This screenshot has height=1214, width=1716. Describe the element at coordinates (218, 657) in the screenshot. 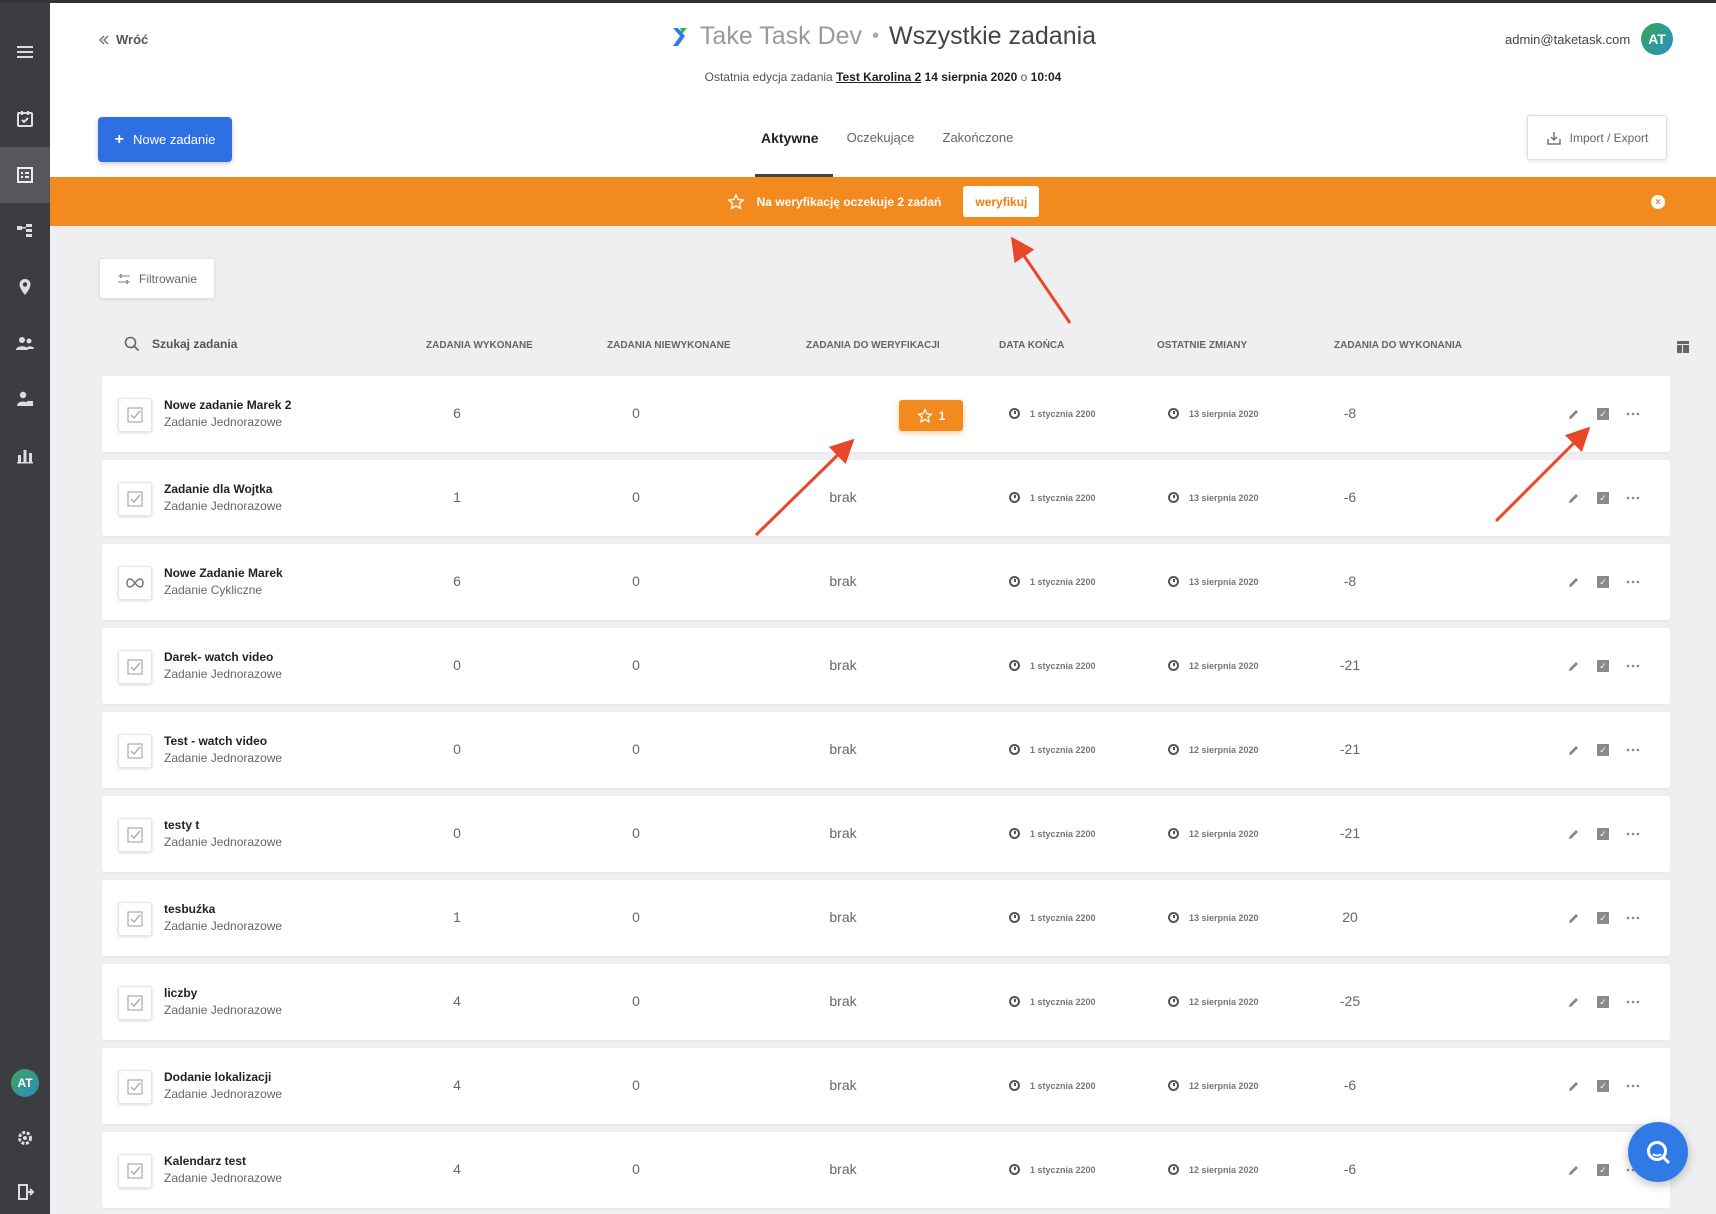

I see `task-name: Darek- watch video` at that location.